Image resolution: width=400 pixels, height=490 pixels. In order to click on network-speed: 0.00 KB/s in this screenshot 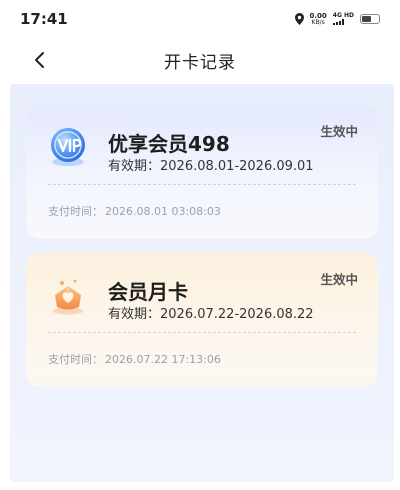, I will do `click(318, 19)`.